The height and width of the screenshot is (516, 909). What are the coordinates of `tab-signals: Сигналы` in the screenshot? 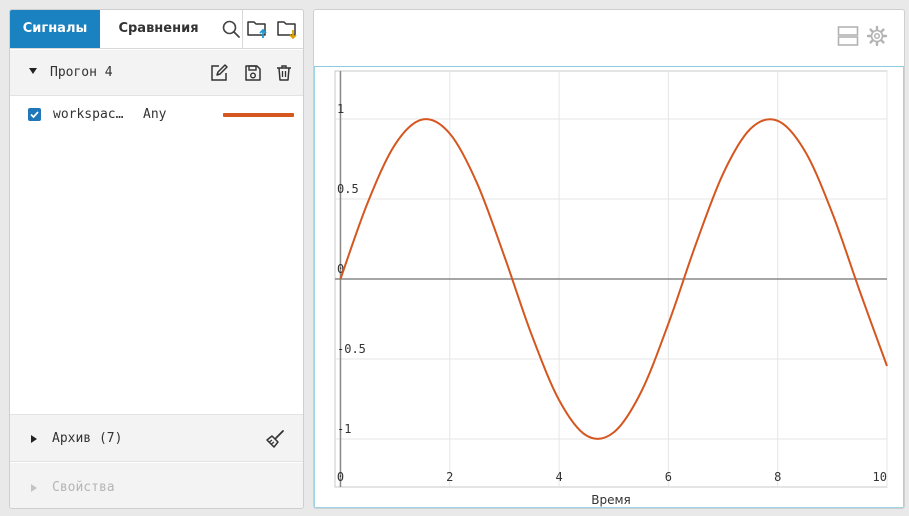 It's located at (55, 29).